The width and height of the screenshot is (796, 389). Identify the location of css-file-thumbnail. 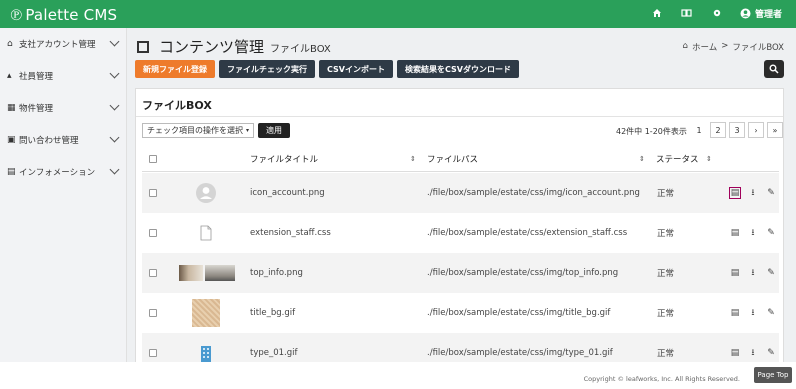
(206, 233).